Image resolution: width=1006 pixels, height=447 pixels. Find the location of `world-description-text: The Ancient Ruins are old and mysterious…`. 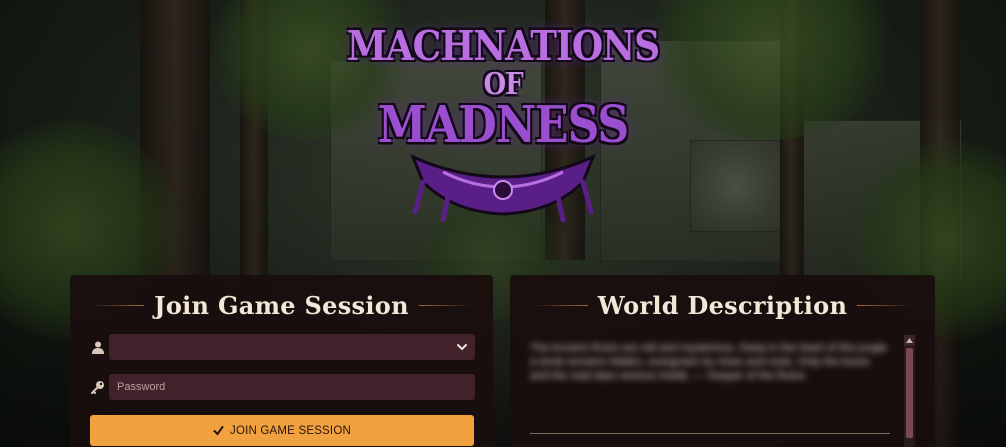

world-description-text: The Ancient Ruins are old and mysterious… is located at coordinates (709, 362).